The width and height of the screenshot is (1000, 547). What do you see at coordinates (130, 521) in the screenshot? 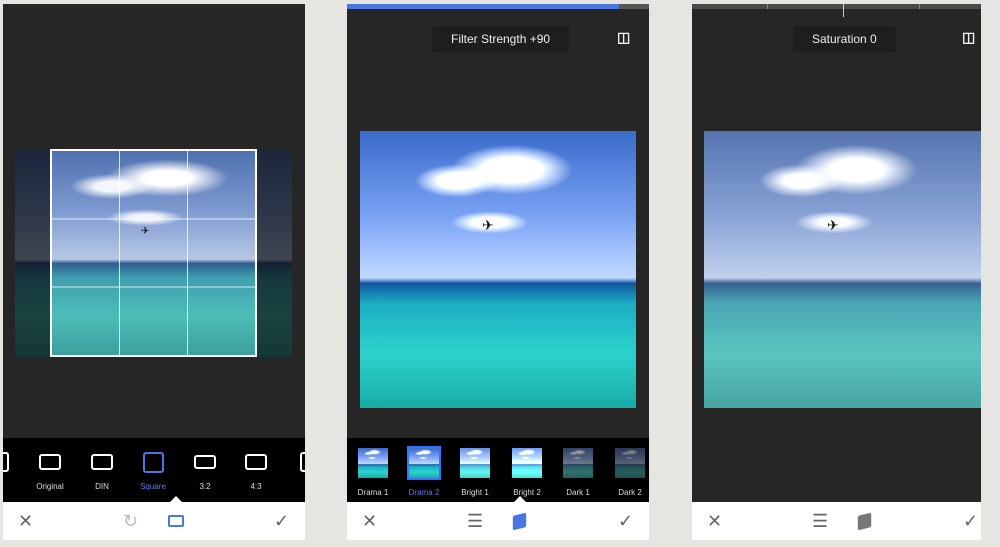
I see `rotate-icon: ↻` at bounding box center [130, 521].